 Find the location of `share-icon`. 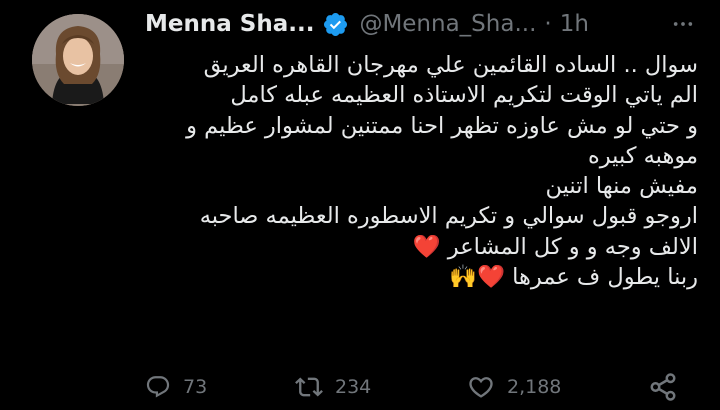

share-icon is located at coordinates (663, 387).